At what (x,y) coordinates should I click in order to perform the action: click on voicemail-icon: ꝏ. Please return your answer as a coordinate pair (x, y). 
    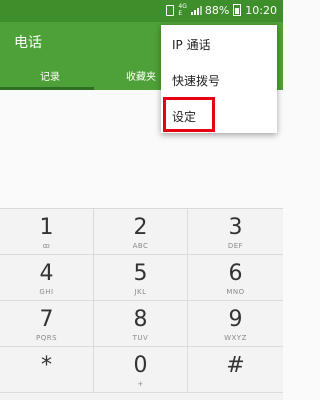
    Looking at the image, I should click on (46, 246).